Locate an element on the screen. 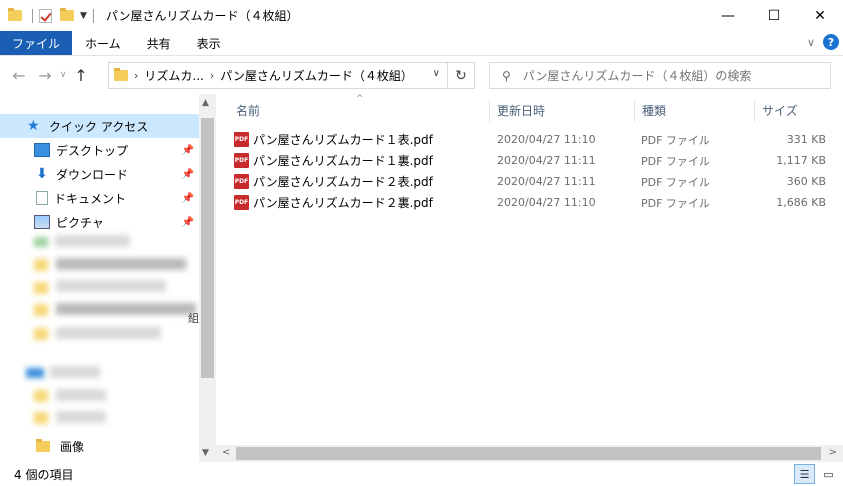 Image resolution: width=843 pixels, height=486 pixels. tab-home: ホーム is located at coordinates (103, 43).